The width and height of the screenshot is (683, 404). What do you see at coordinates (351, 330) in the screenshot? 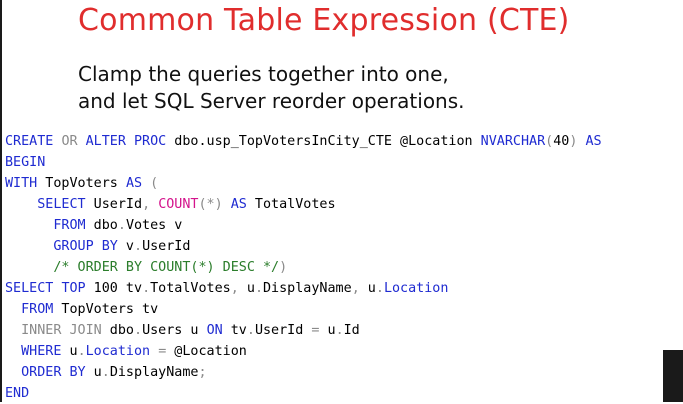
I see `code-token: Id` at bounding box center [351, 330].